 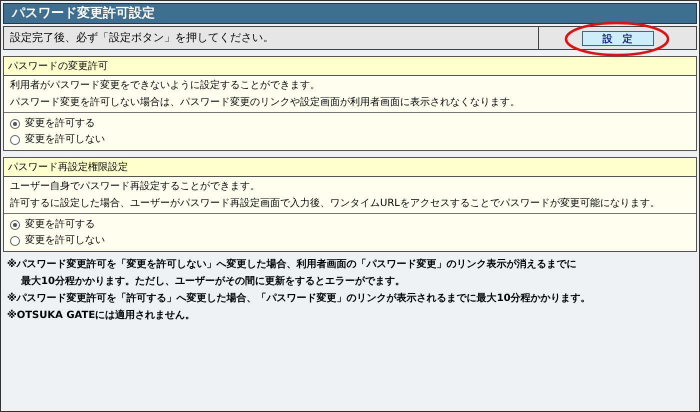 What do you see at coordinates (618, 38) in the screenshot?
I see `save-button: 設 定` at bounding box center [618, 38].